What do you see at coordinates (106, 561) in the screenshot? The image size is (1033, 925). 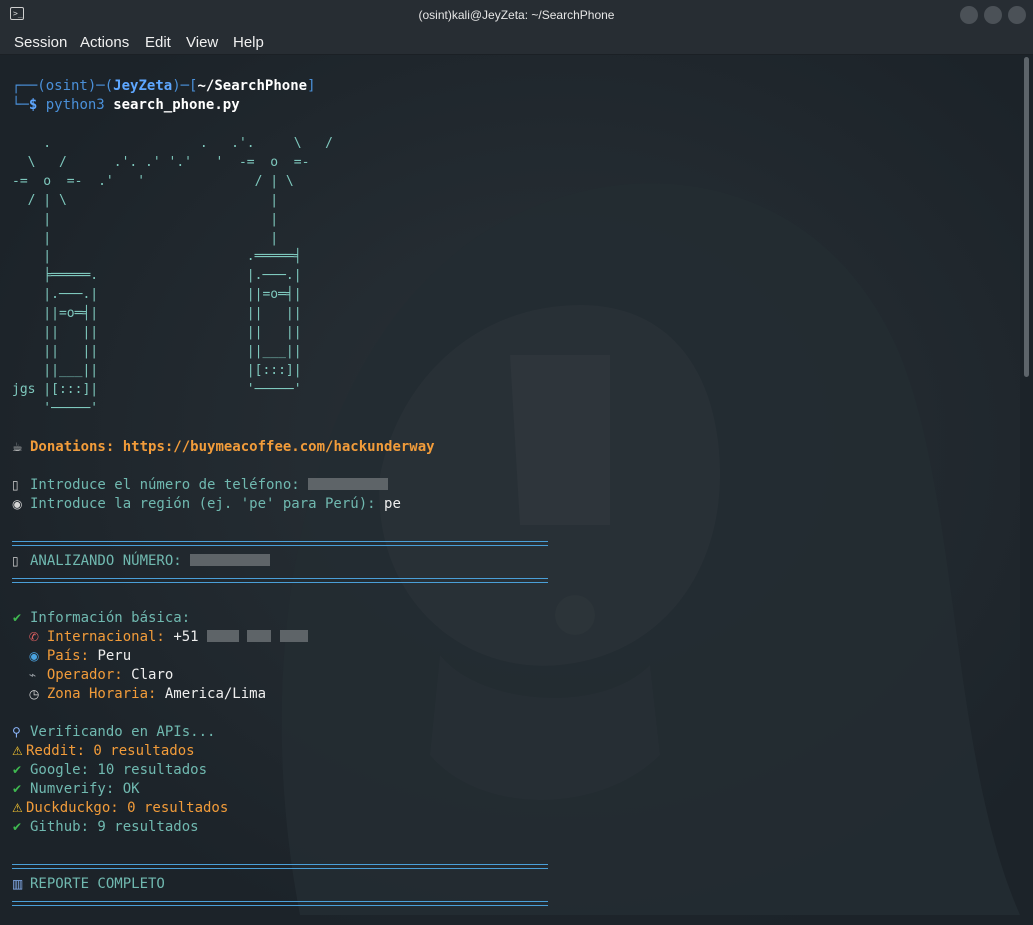 I see `analyzing-label: ANALIZANDO NÚMERO:` at bounding box center [106, 561].